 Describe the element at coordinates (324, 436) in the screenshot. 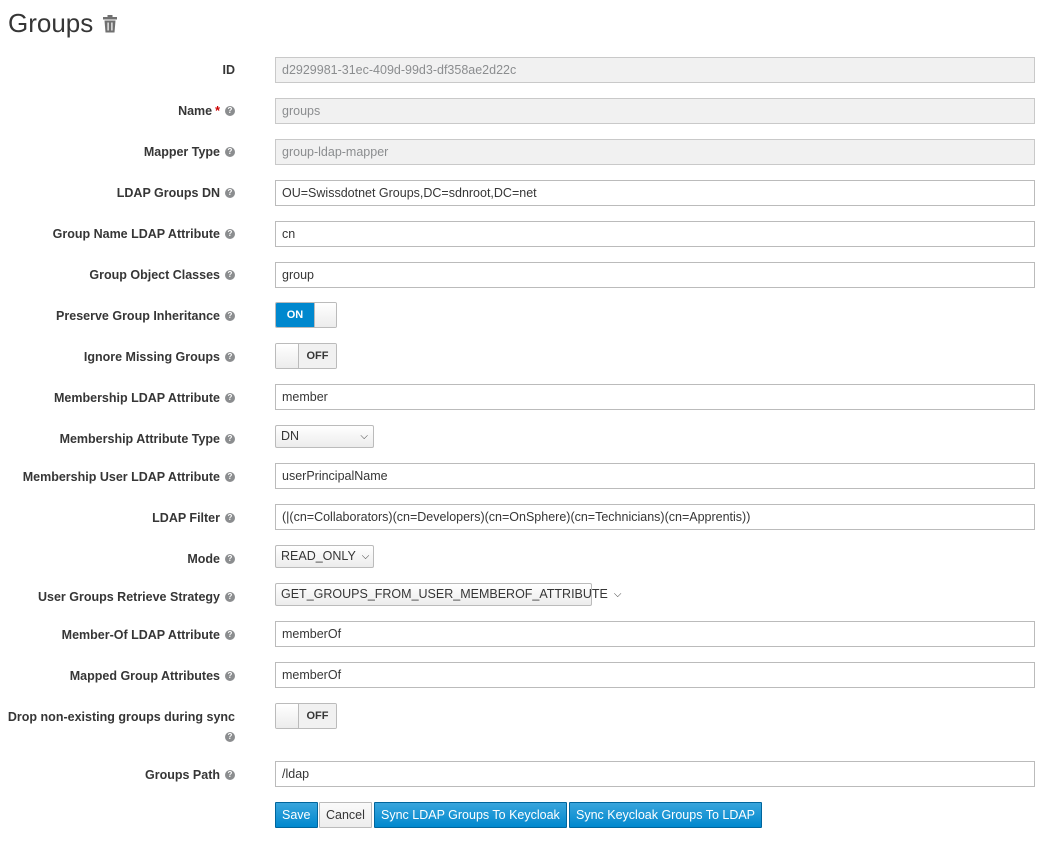

I see `membership-attr-type-select: DN ⌵` at that location.